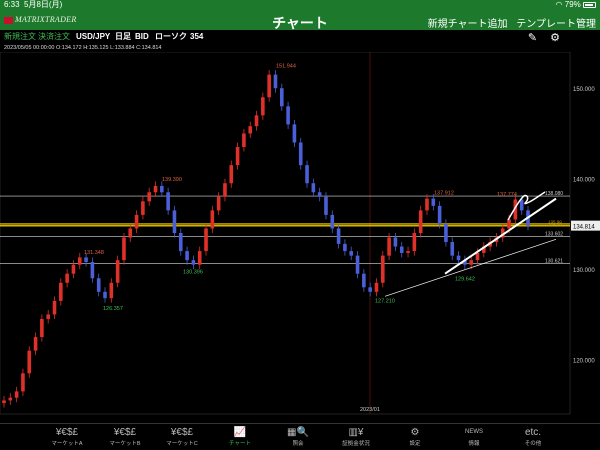 The width and height of the screenshot is (600, 450). What do you see at coordinates (415, 432) in the screenshot?
I see `settings-icon: ⚙` at bounding box center [415, 432].